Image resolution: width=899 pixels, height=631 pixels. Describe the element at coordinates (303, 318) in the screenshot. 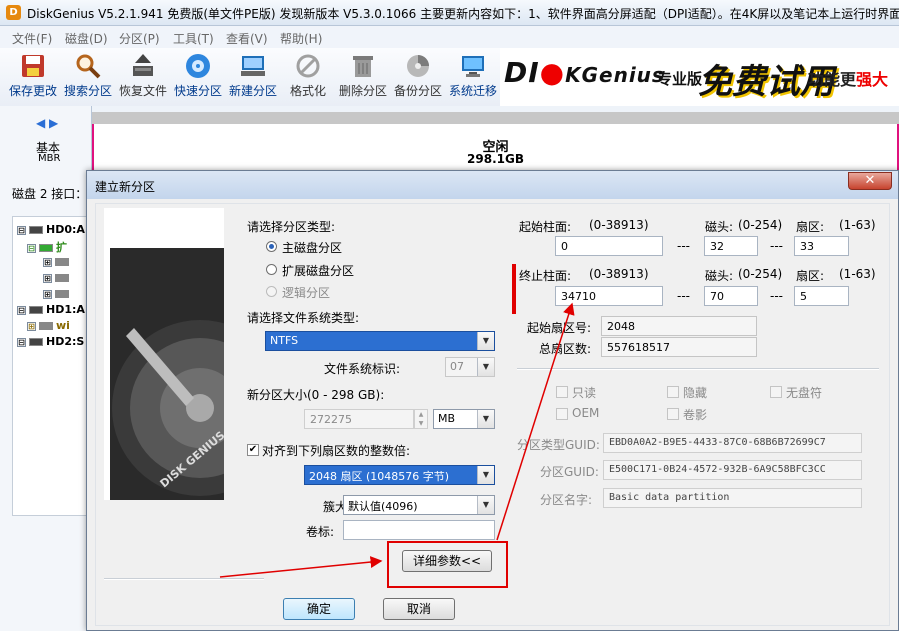

I see `fs-type-label: 请选择文件系统类型:` at that location.